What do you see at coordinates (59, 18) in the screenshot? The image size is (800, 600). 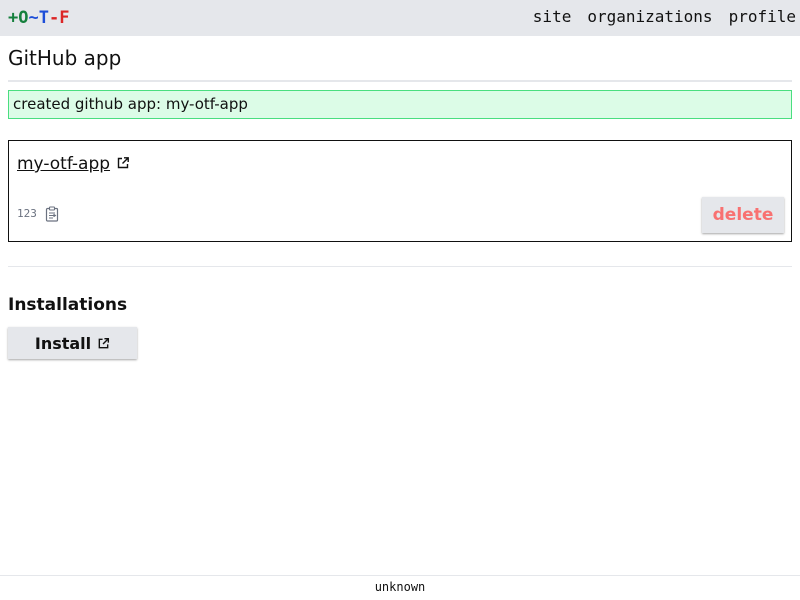 I see `logo-part-minus-f: -F` at bounding box center [59, 18].